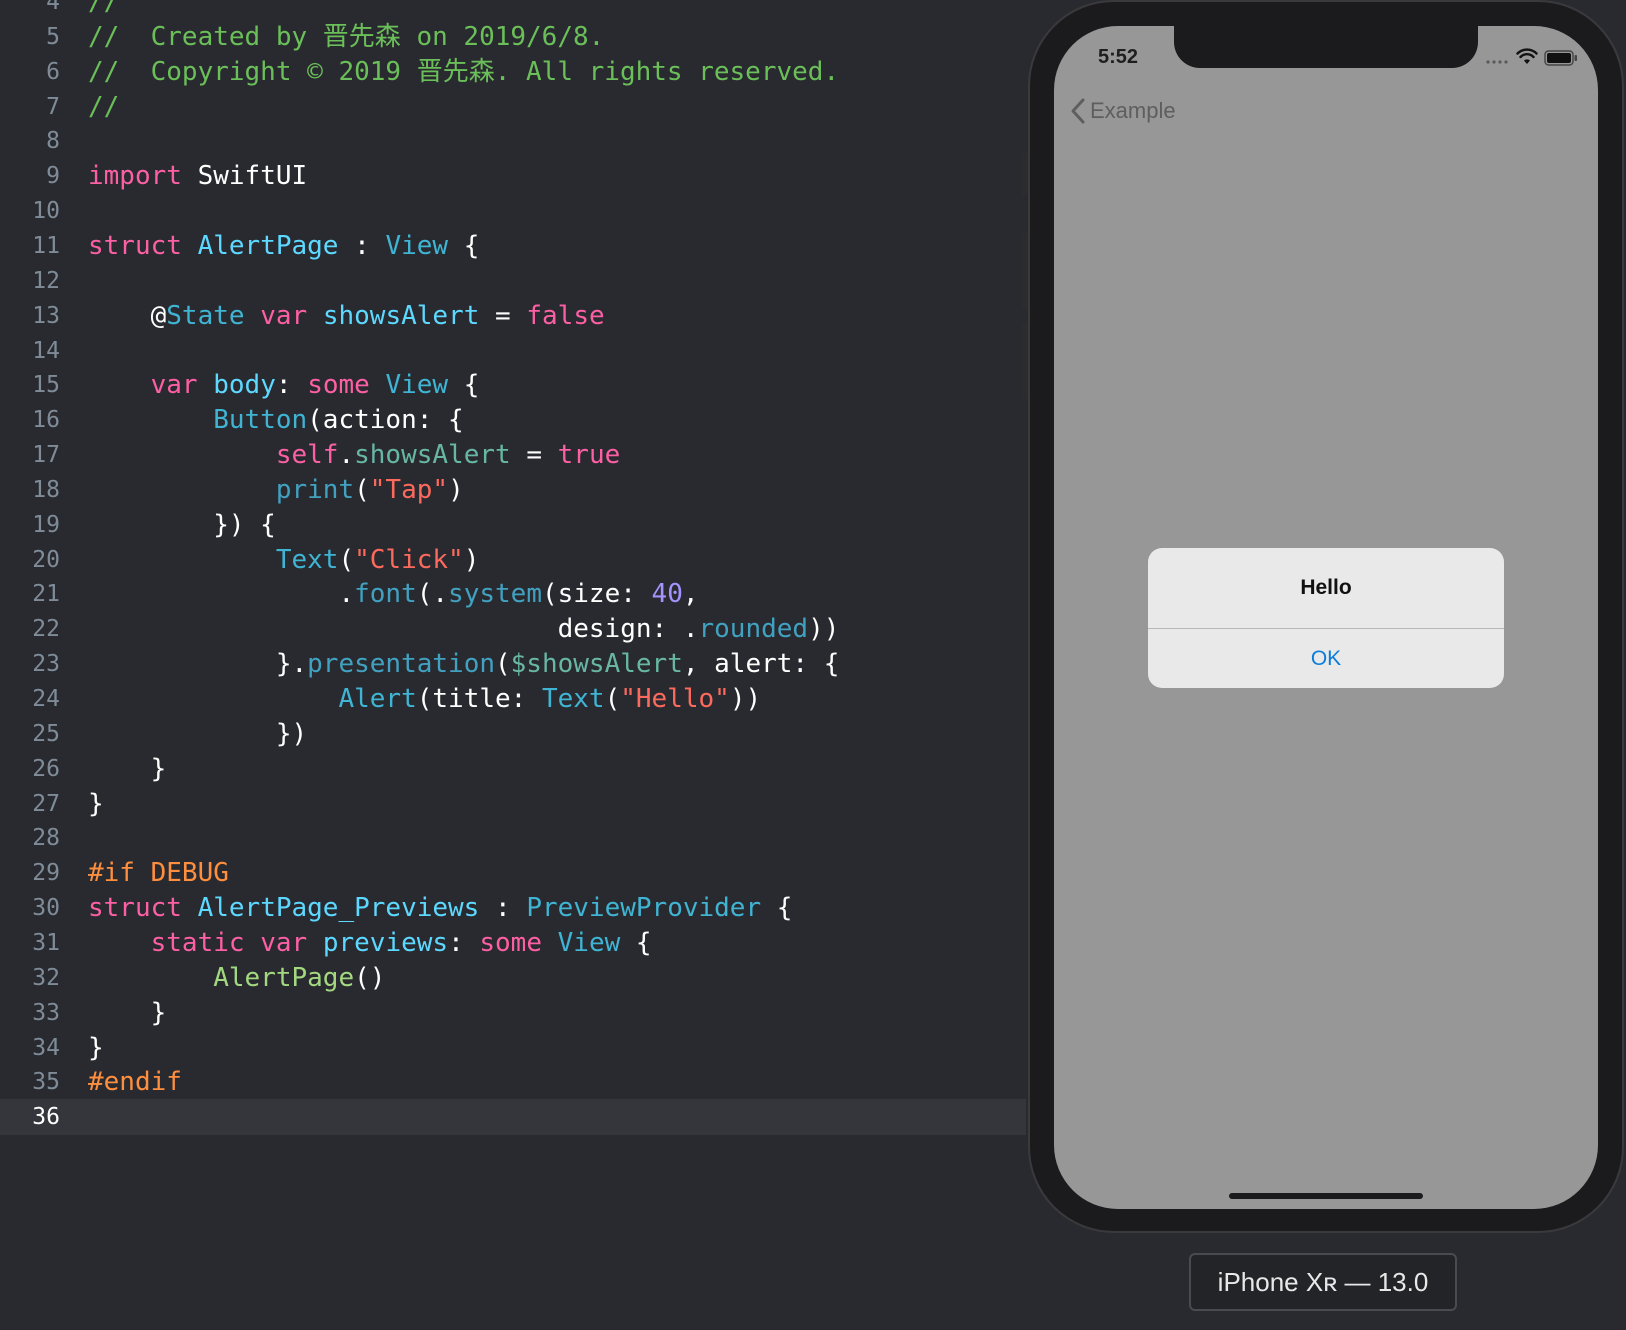 The image size is (1626, 1330). I want to click on code-line: 13 @State var showsAlert = false, so click(513, 316).